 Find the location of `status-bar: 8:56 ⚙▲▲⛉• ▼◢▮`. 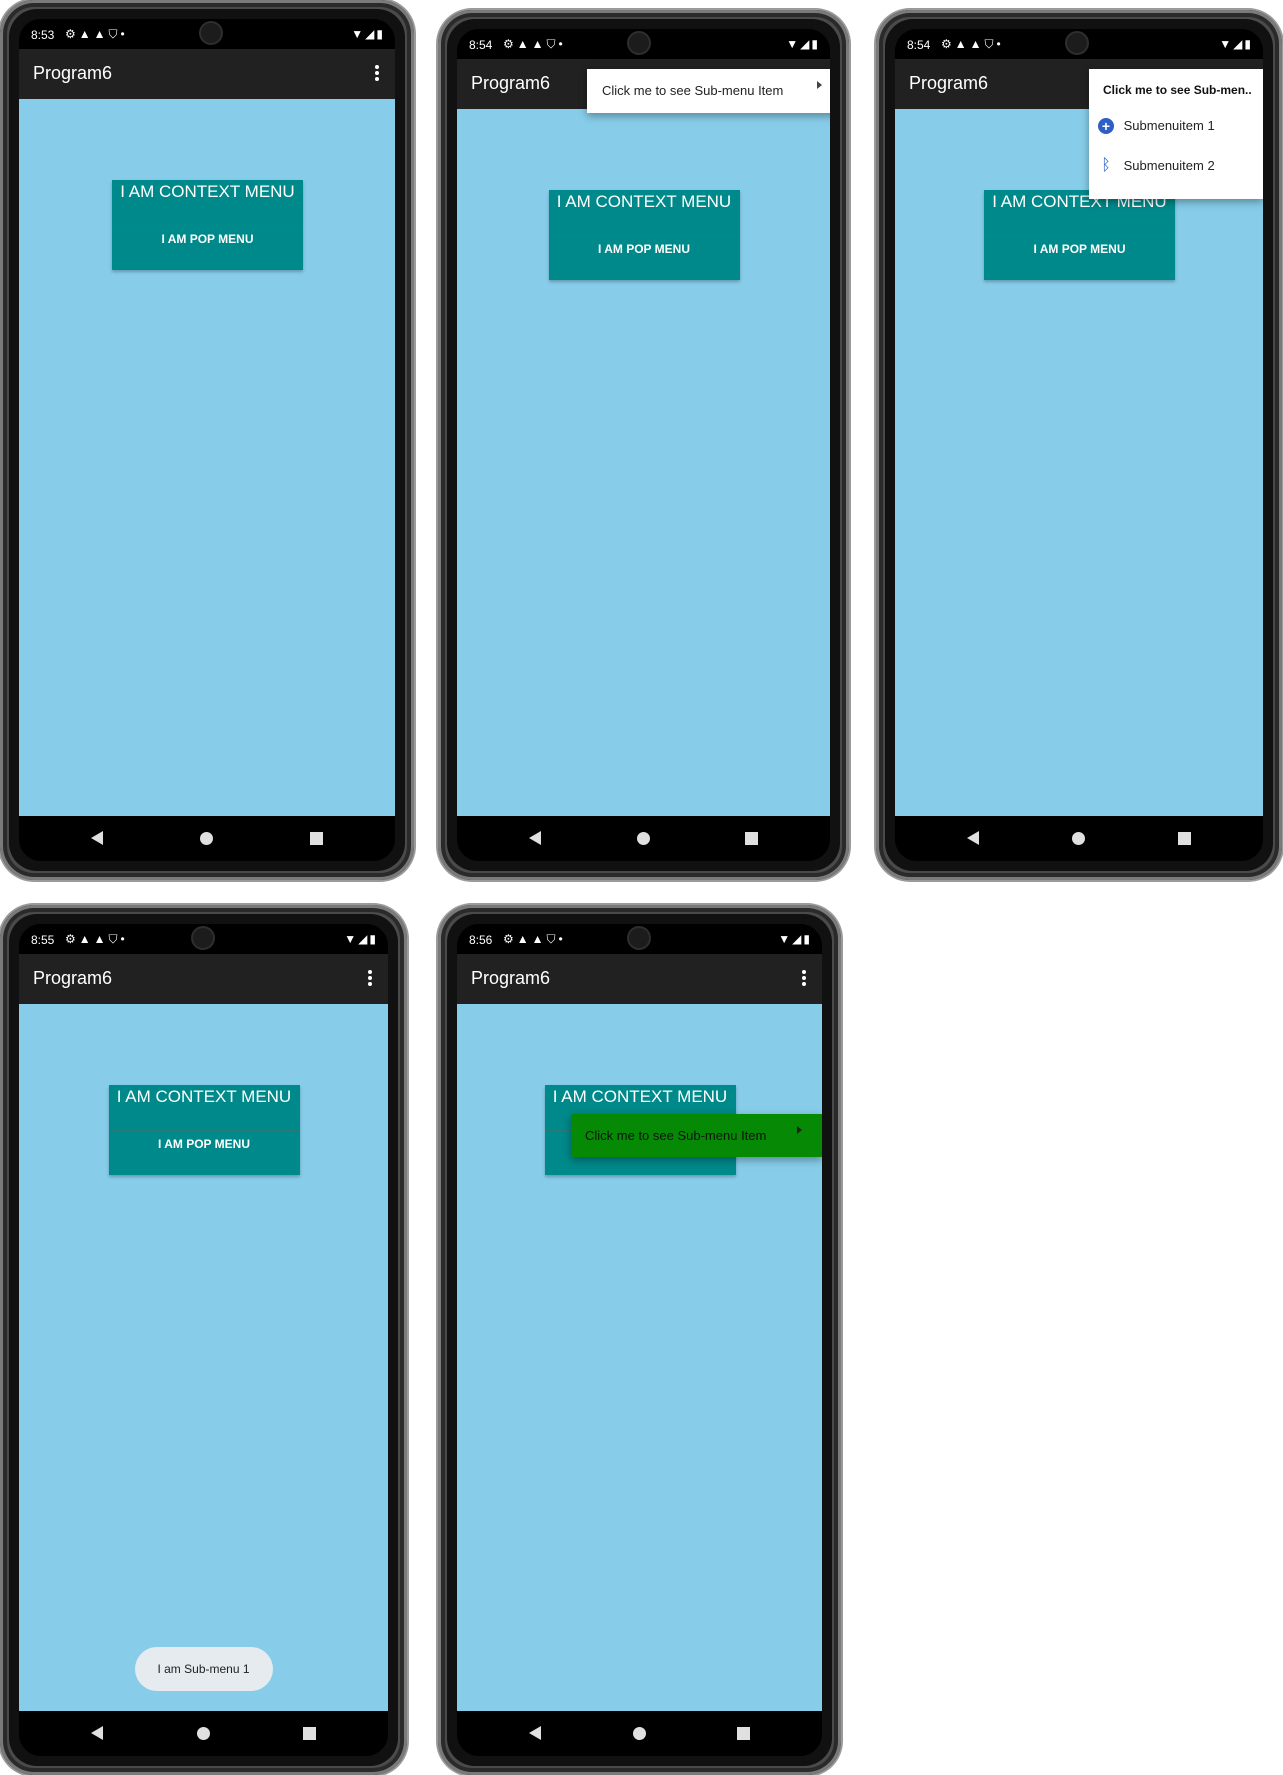

status-bar: 8:56 ⚙▲▲⛉• ▼◢▮ is located at coordinates (639, 939).